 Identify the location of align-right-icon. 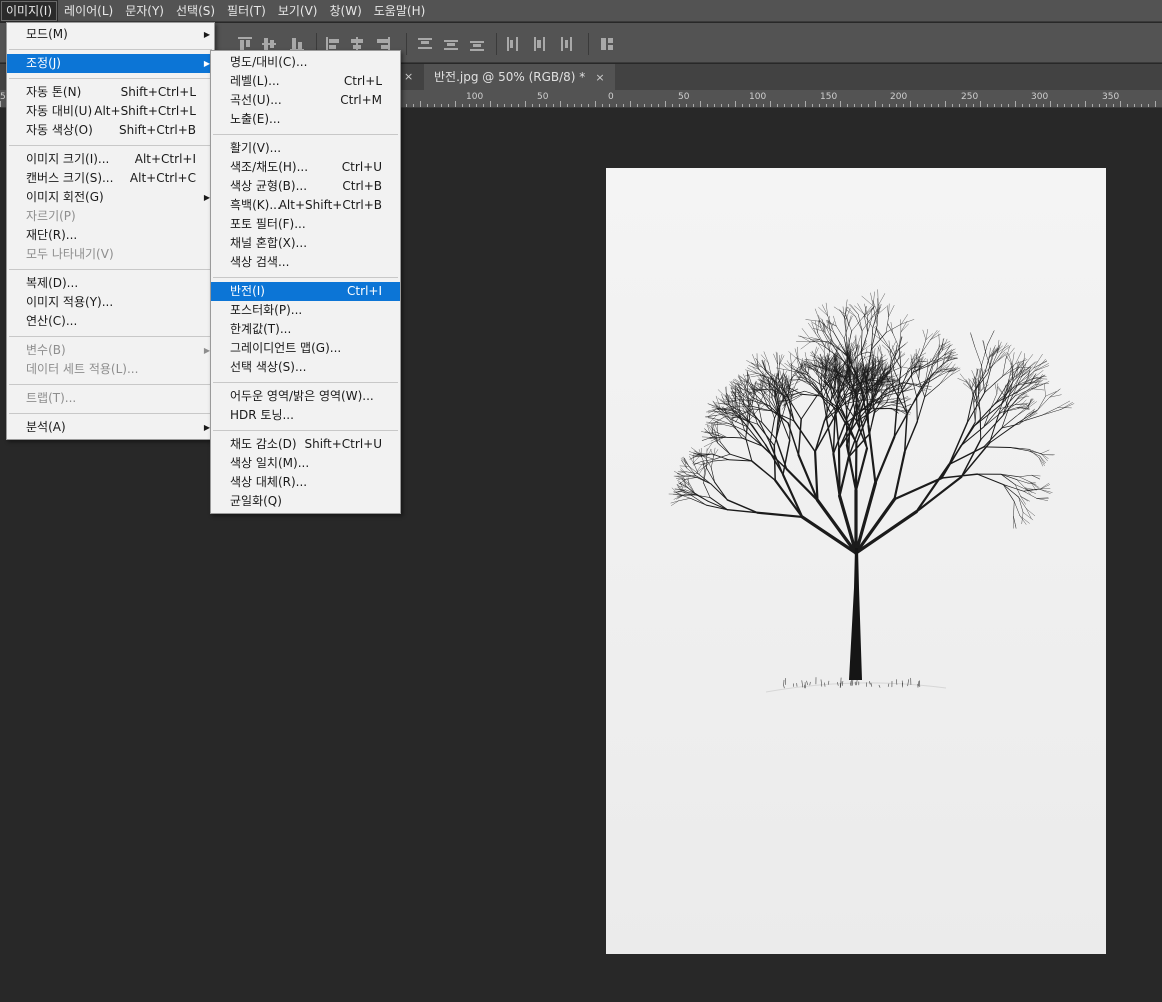
(383, 44).